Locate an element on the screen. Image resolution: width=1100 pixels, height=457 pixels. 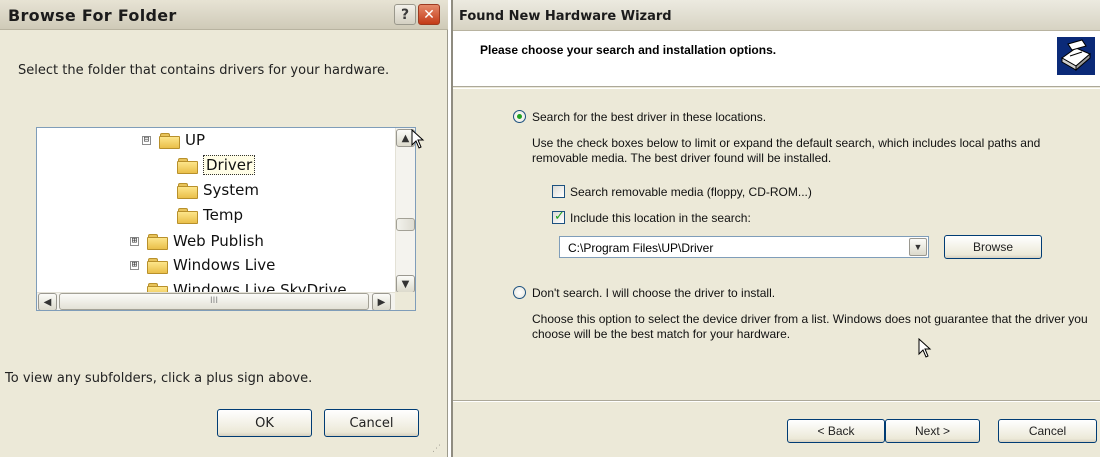
horizontal-scroll-thumb: III is located at coordinates (214, 301).